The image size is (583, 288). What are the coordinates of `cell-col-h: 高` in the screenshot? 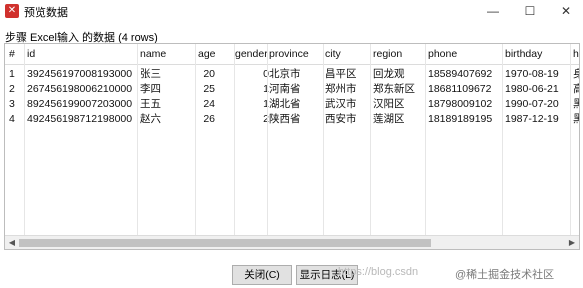 It's located at (576, 89).